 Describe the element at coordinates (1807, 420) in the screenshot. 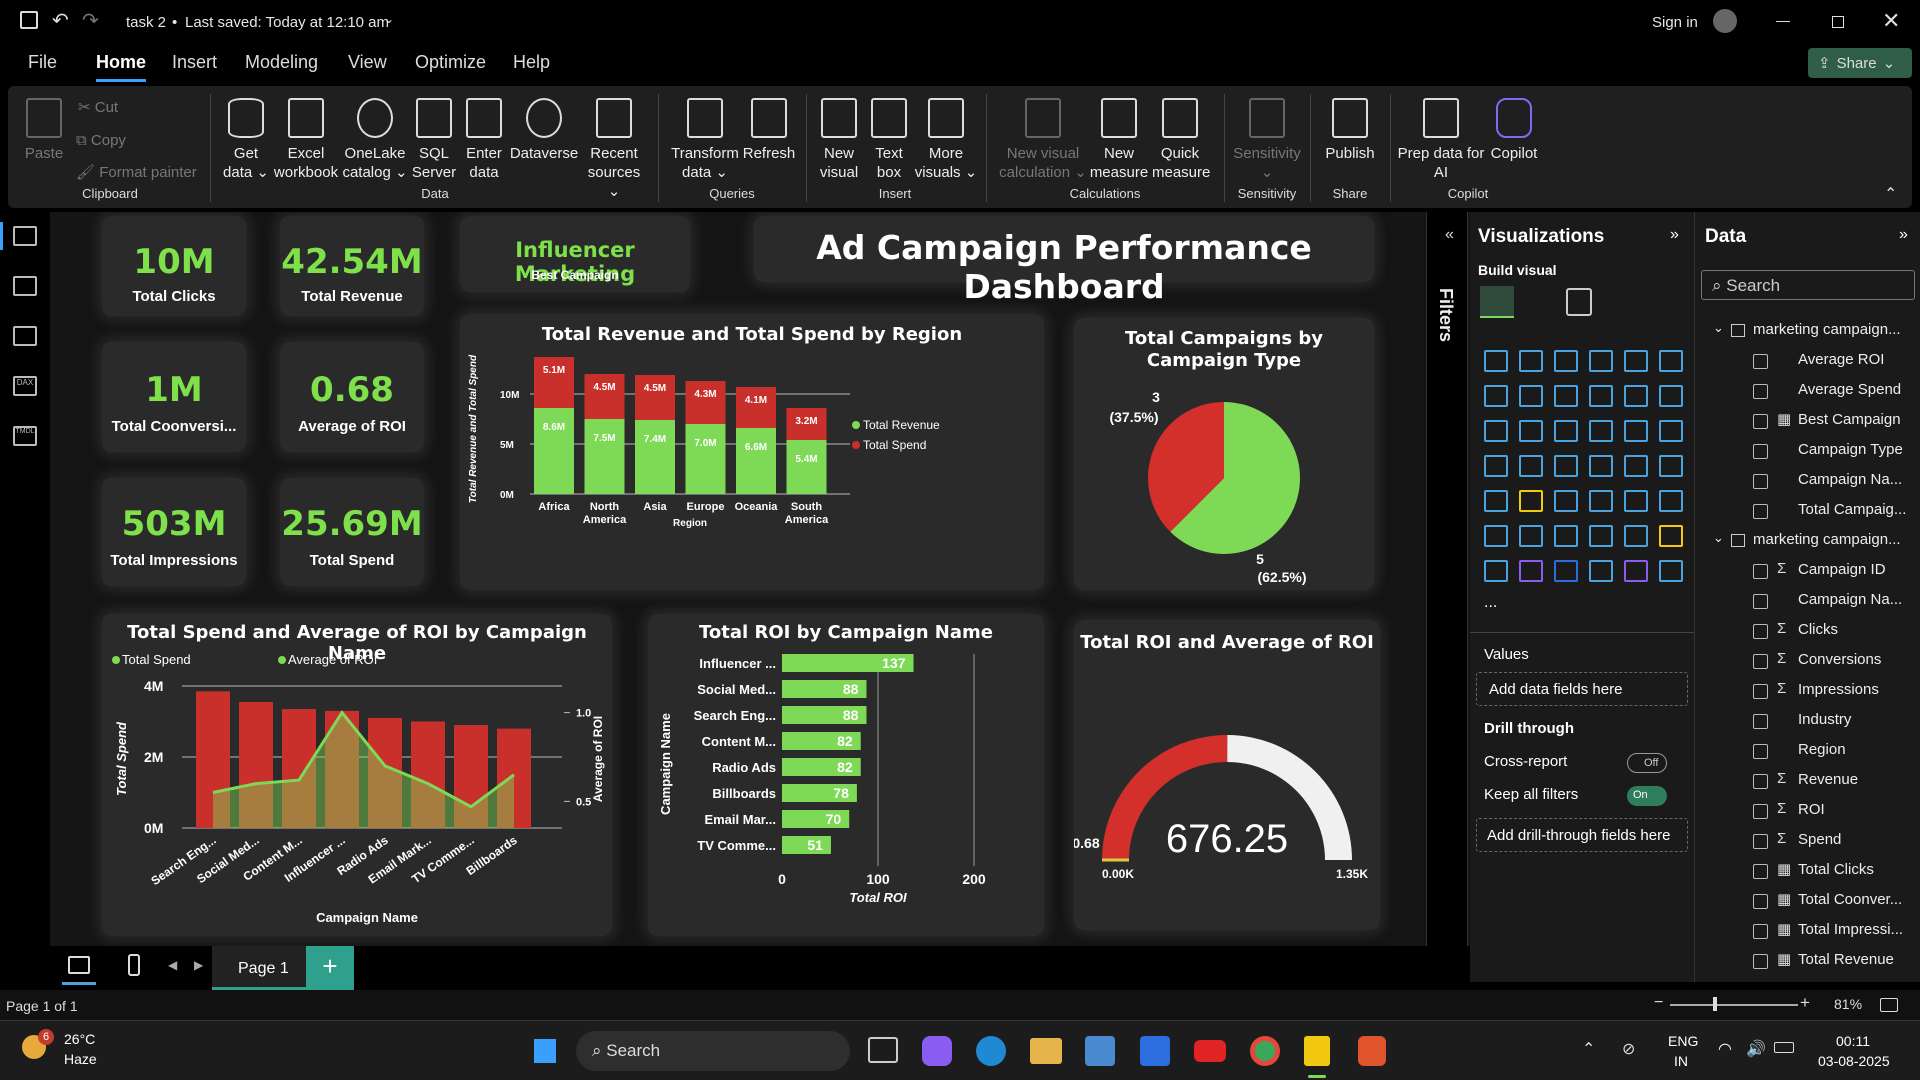

I see `data-field-item: ▦ Best Campaign` at that location.